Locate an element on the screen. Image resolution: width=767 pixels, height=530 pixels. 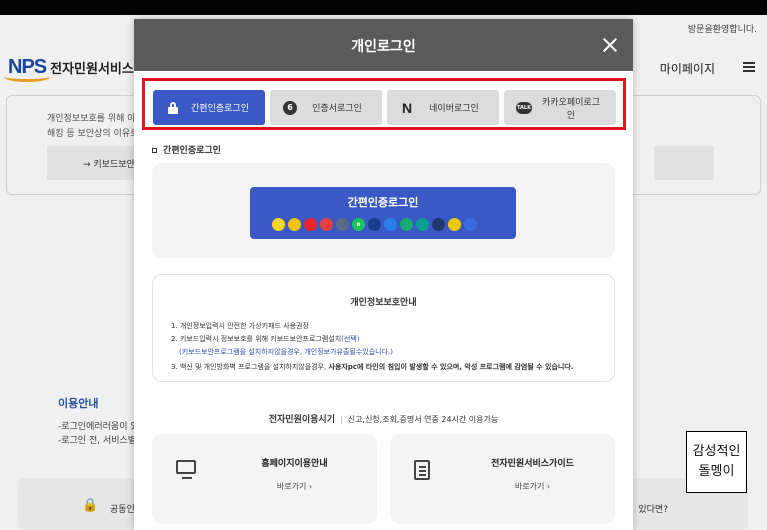
naver-icon: N is located at coordinates (407, 107).